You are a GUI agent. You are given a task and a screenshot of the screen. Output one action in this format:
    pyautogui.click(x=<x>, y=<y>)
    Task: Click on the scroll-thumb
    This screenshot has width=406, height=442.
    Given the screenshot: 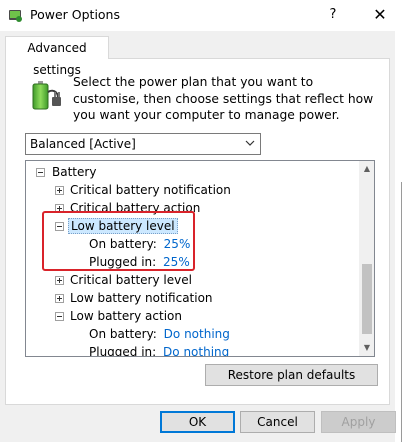 What is the action you would take?
    pyautogui.click(x=367, y=299)
    